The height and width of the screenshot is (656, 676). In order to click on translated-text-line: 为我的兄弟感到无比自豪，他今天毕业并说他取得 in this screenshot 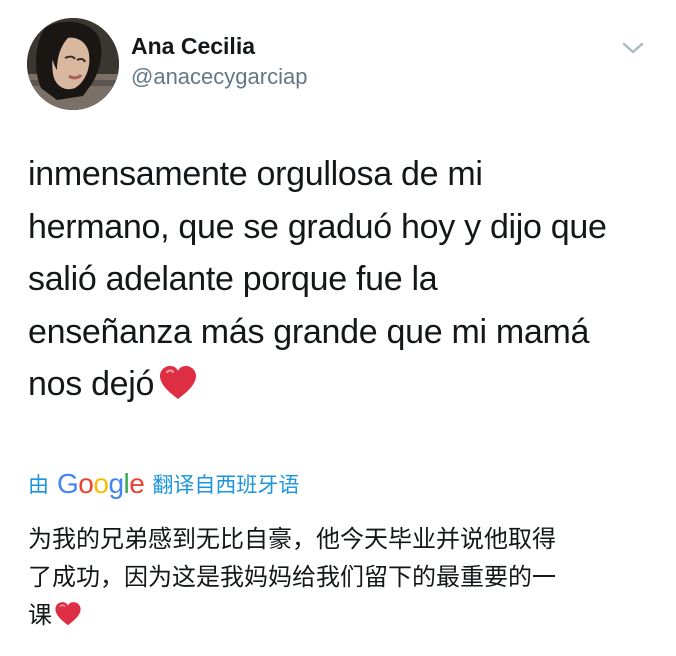, I will do `click(292, 539)`.